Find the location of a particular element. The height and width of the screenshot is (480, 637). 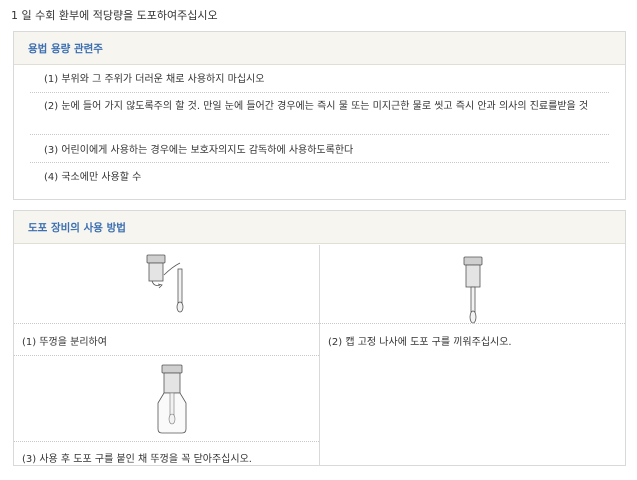

column-divider is located at coordinates (319, 355).